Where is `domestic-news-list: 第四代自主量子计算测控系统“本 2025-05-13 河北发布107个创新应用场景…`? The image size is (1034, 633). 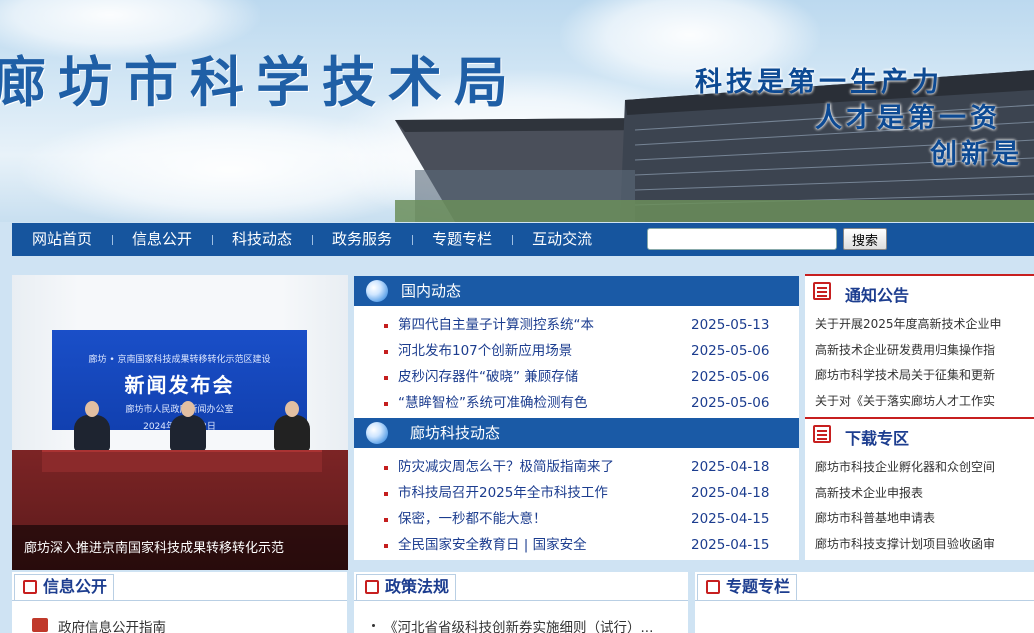 domestic-news-list: 第四代自主量子计算测控系统“本 2025-05-13 河北发布107个创新应用场景… is located at coordinates (576, 364).